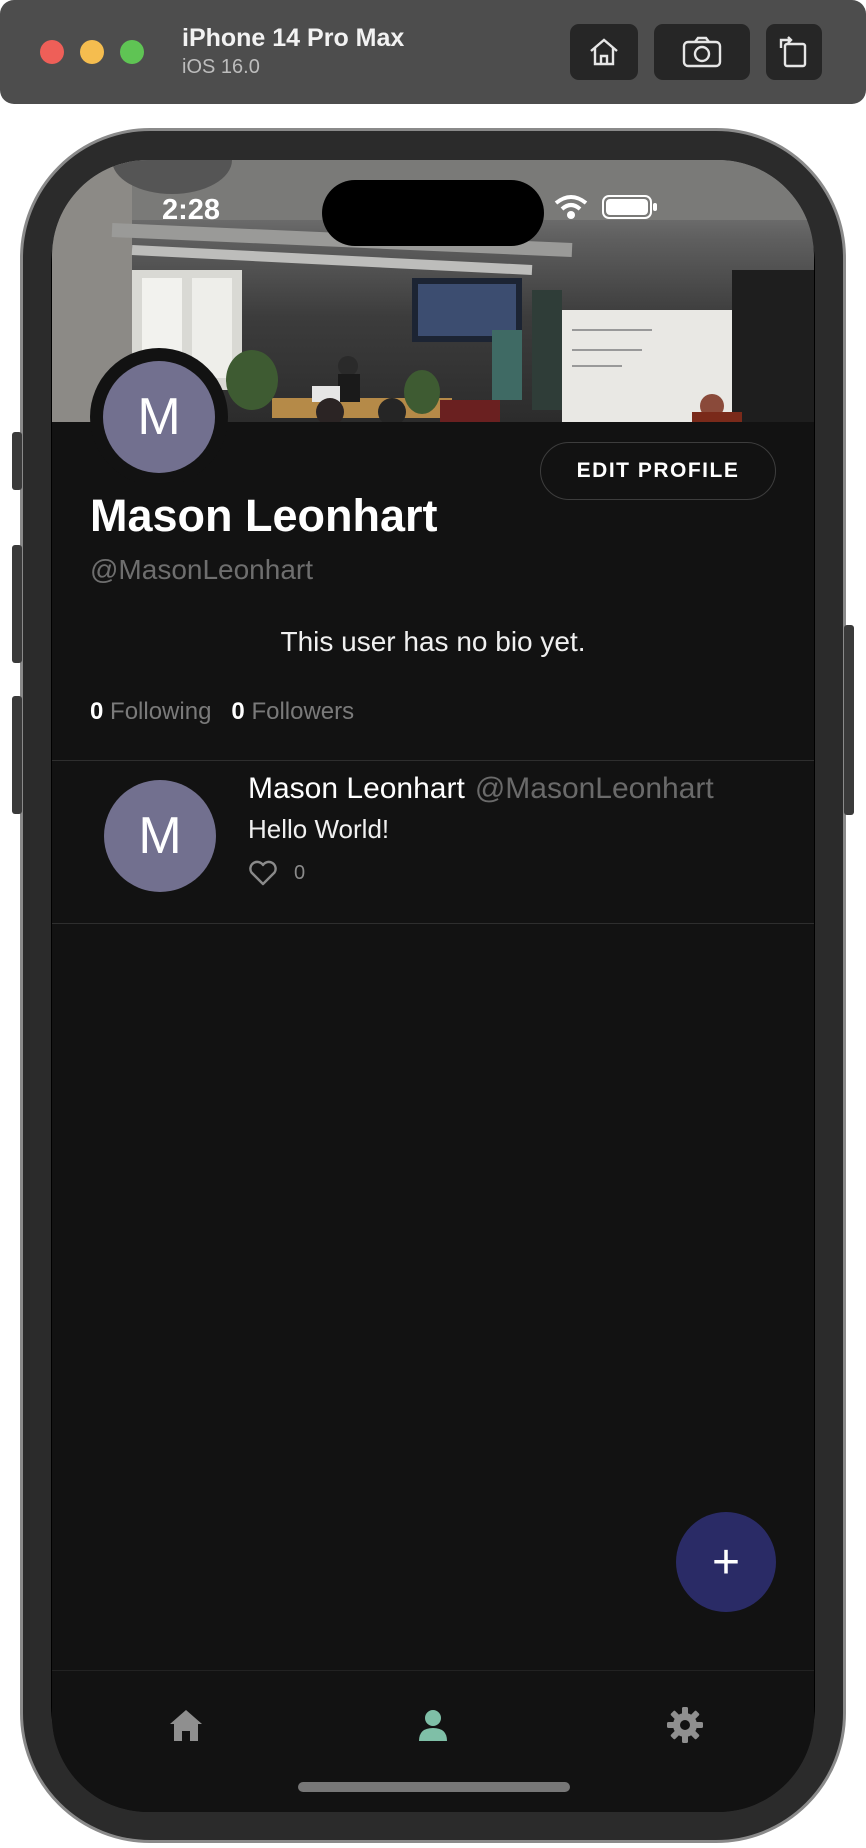  What do you see at coordinates (222, 712) in the screenshot?
I see `profile-stats: 0 Following 0 Followers` at bounding box center [222, 712].